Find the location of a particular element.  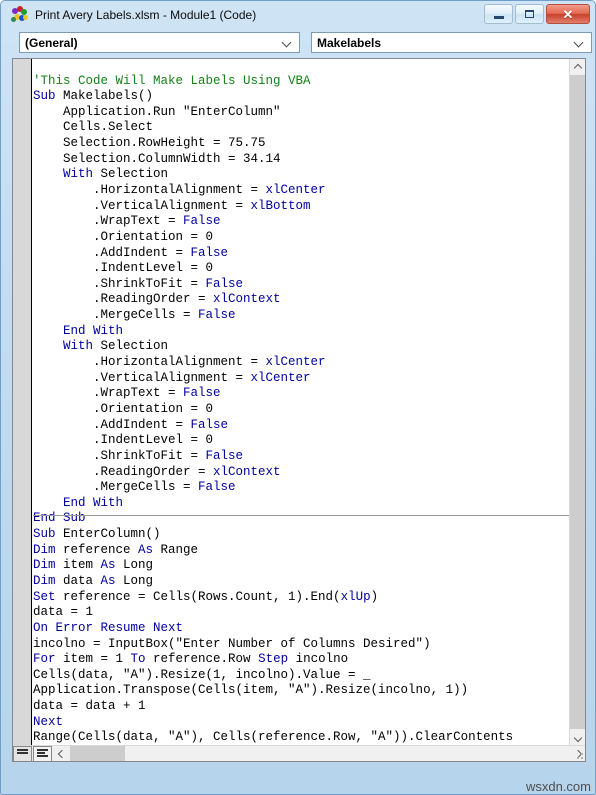

code-line: Dim data As Long is located at coordinates (93, 581).